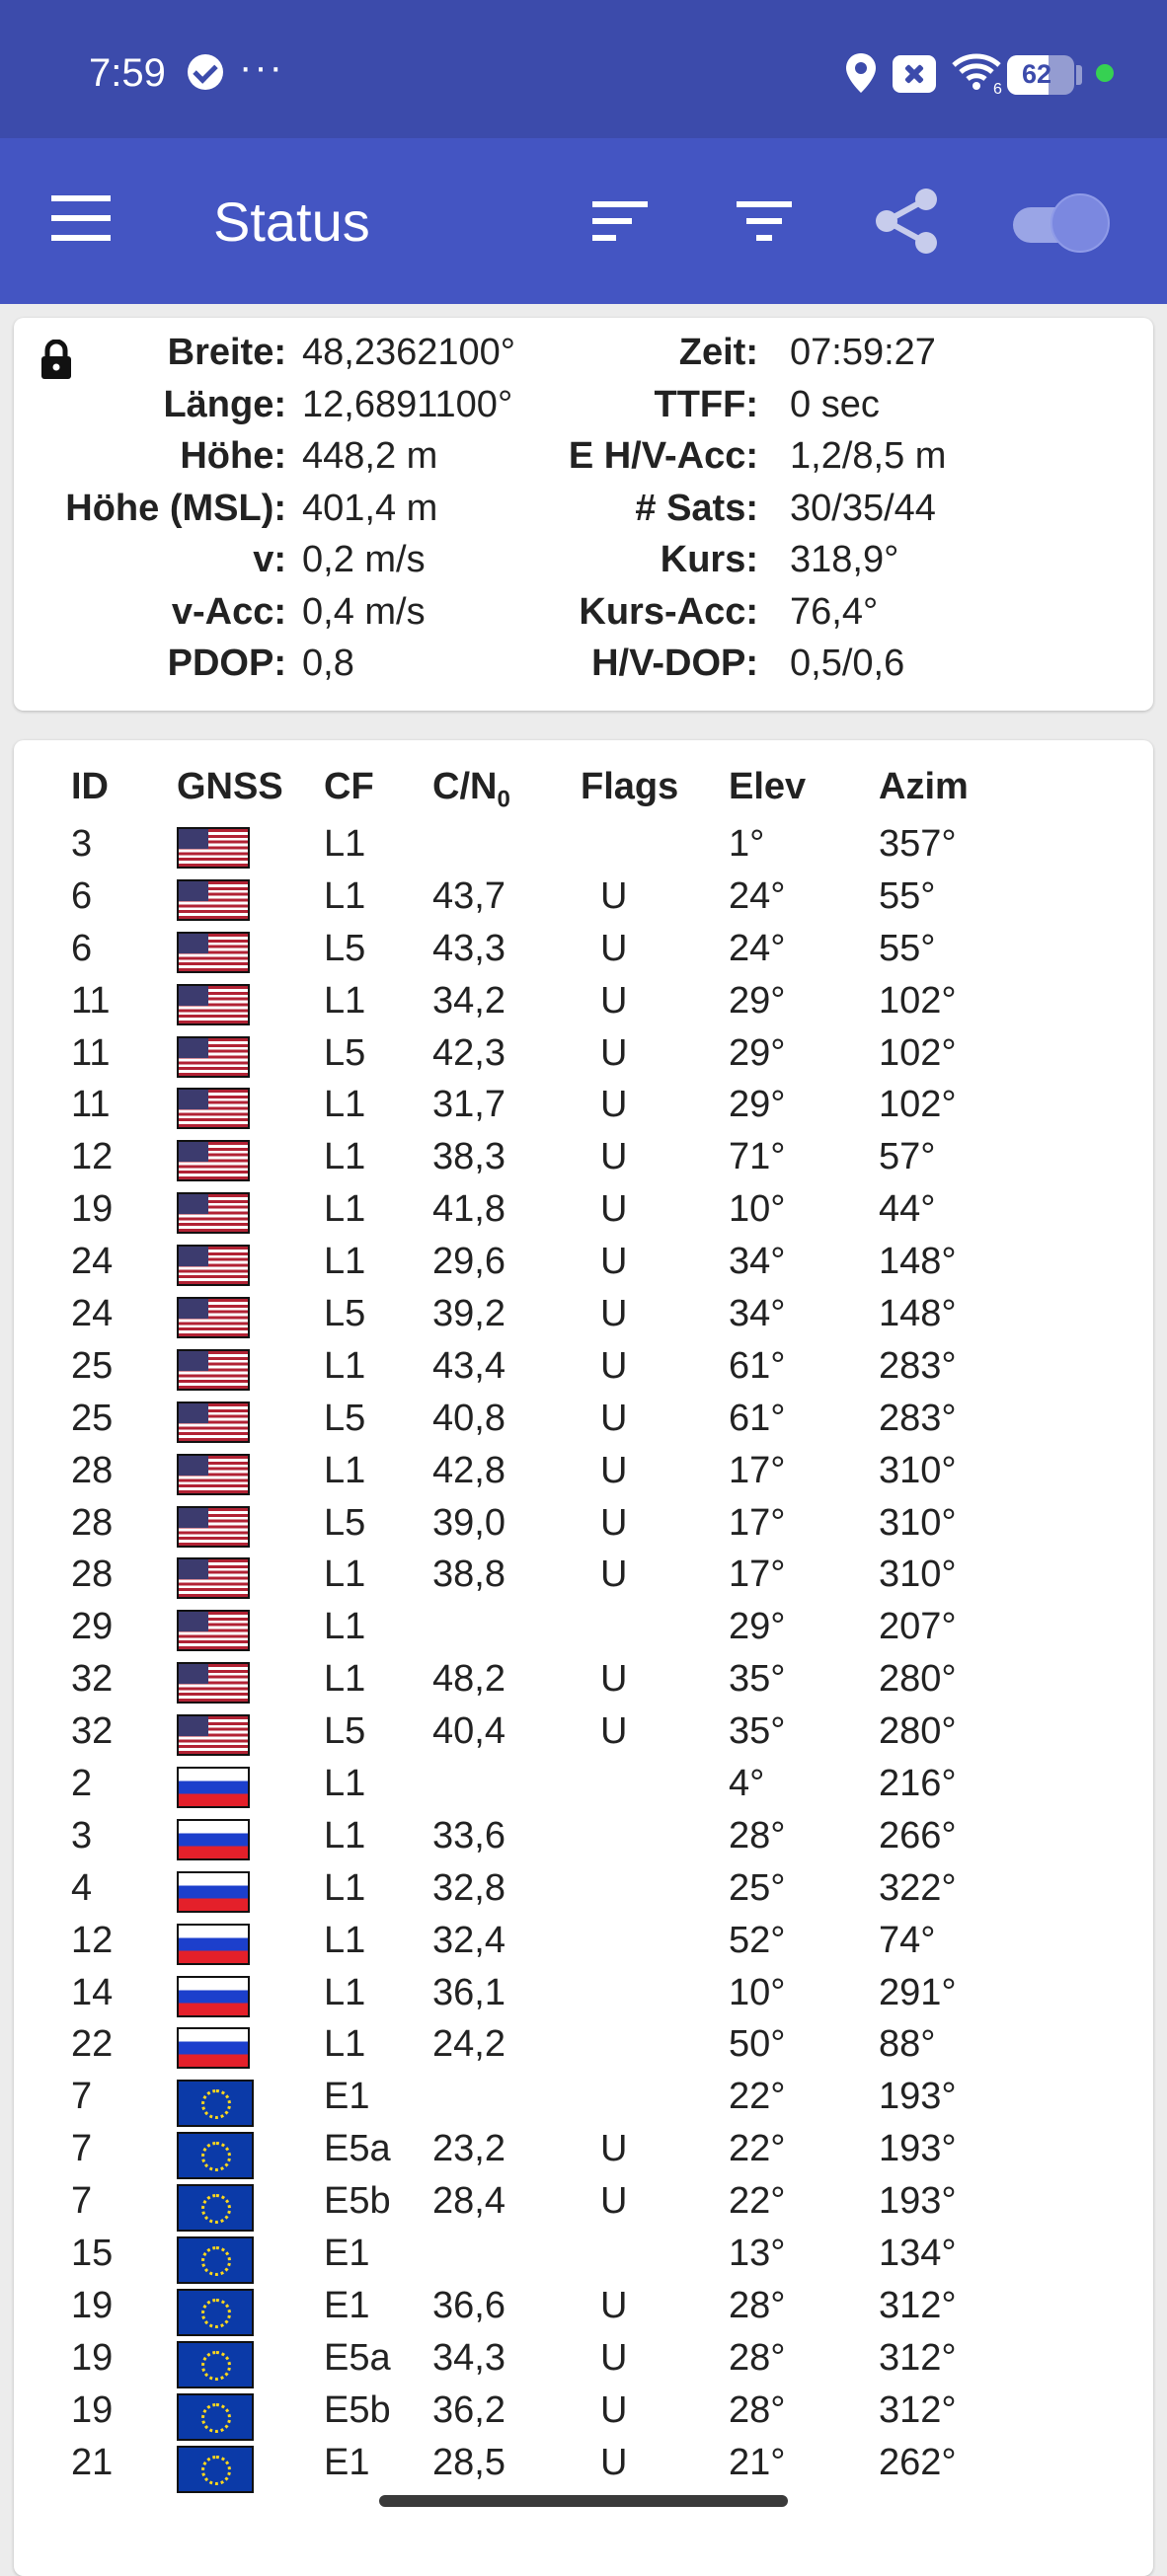  I want to click on cell-elev: 52°, so click(757, 1940).